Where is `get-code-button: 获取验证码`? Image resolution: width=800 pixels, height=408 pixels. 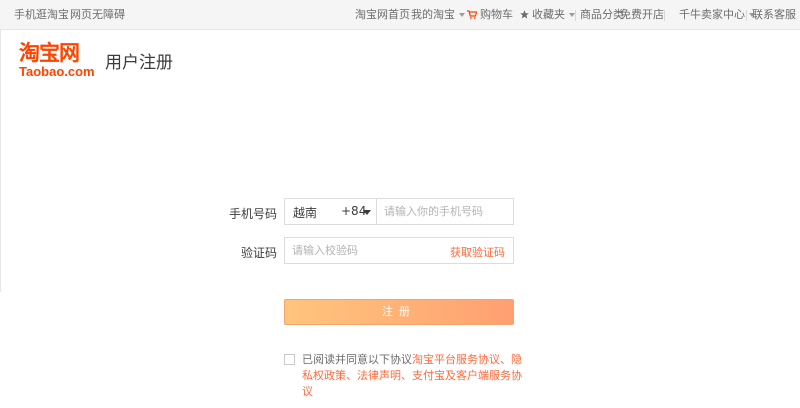
get-code-button: 获取验证码 is located at coordinates (477, 252).